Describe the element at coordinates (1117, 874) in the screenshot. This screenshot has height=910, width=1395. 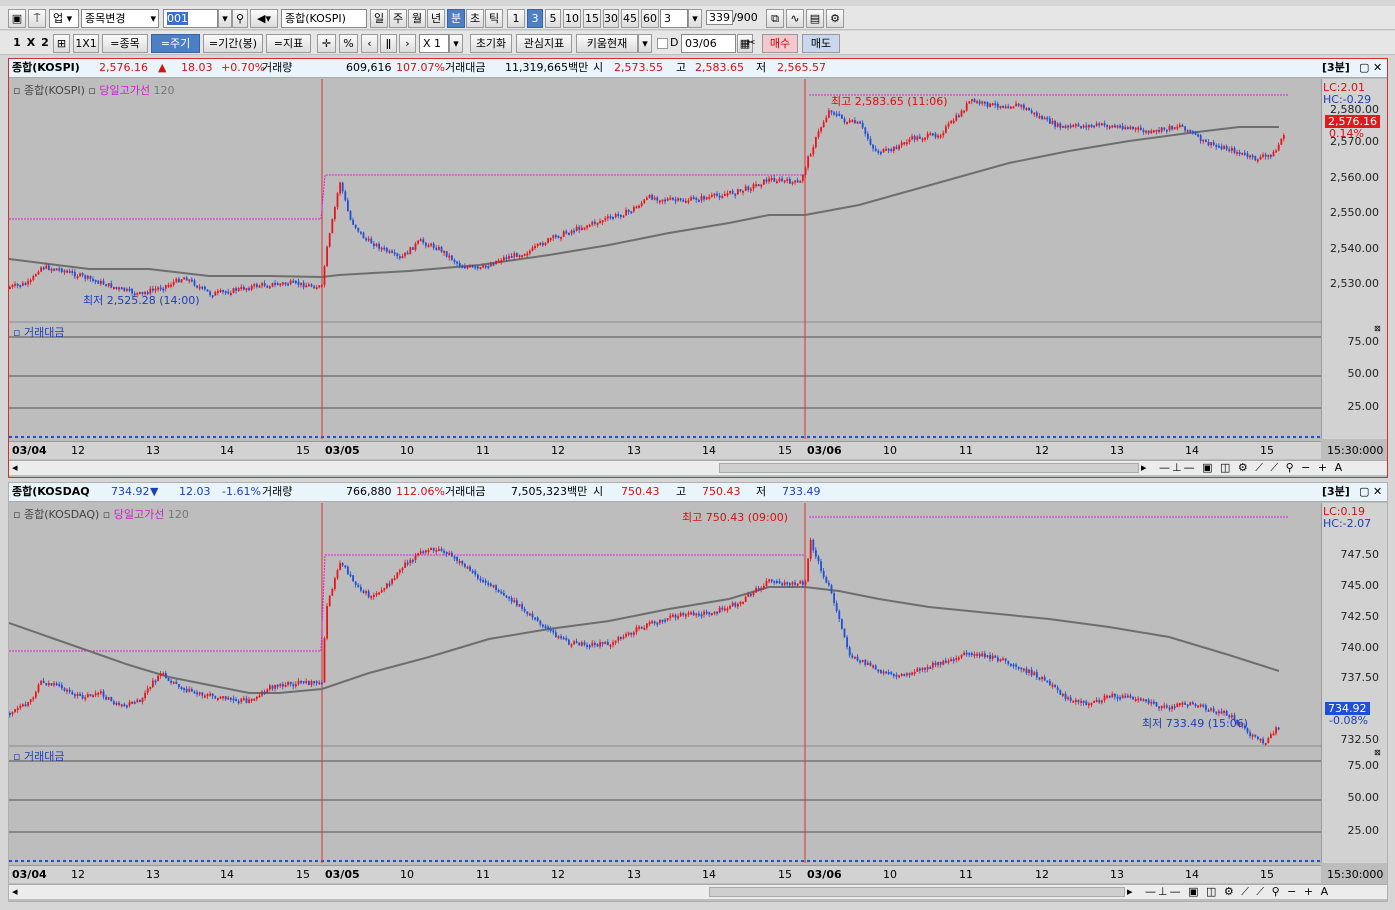
I see `x-tick: 13` at that location.